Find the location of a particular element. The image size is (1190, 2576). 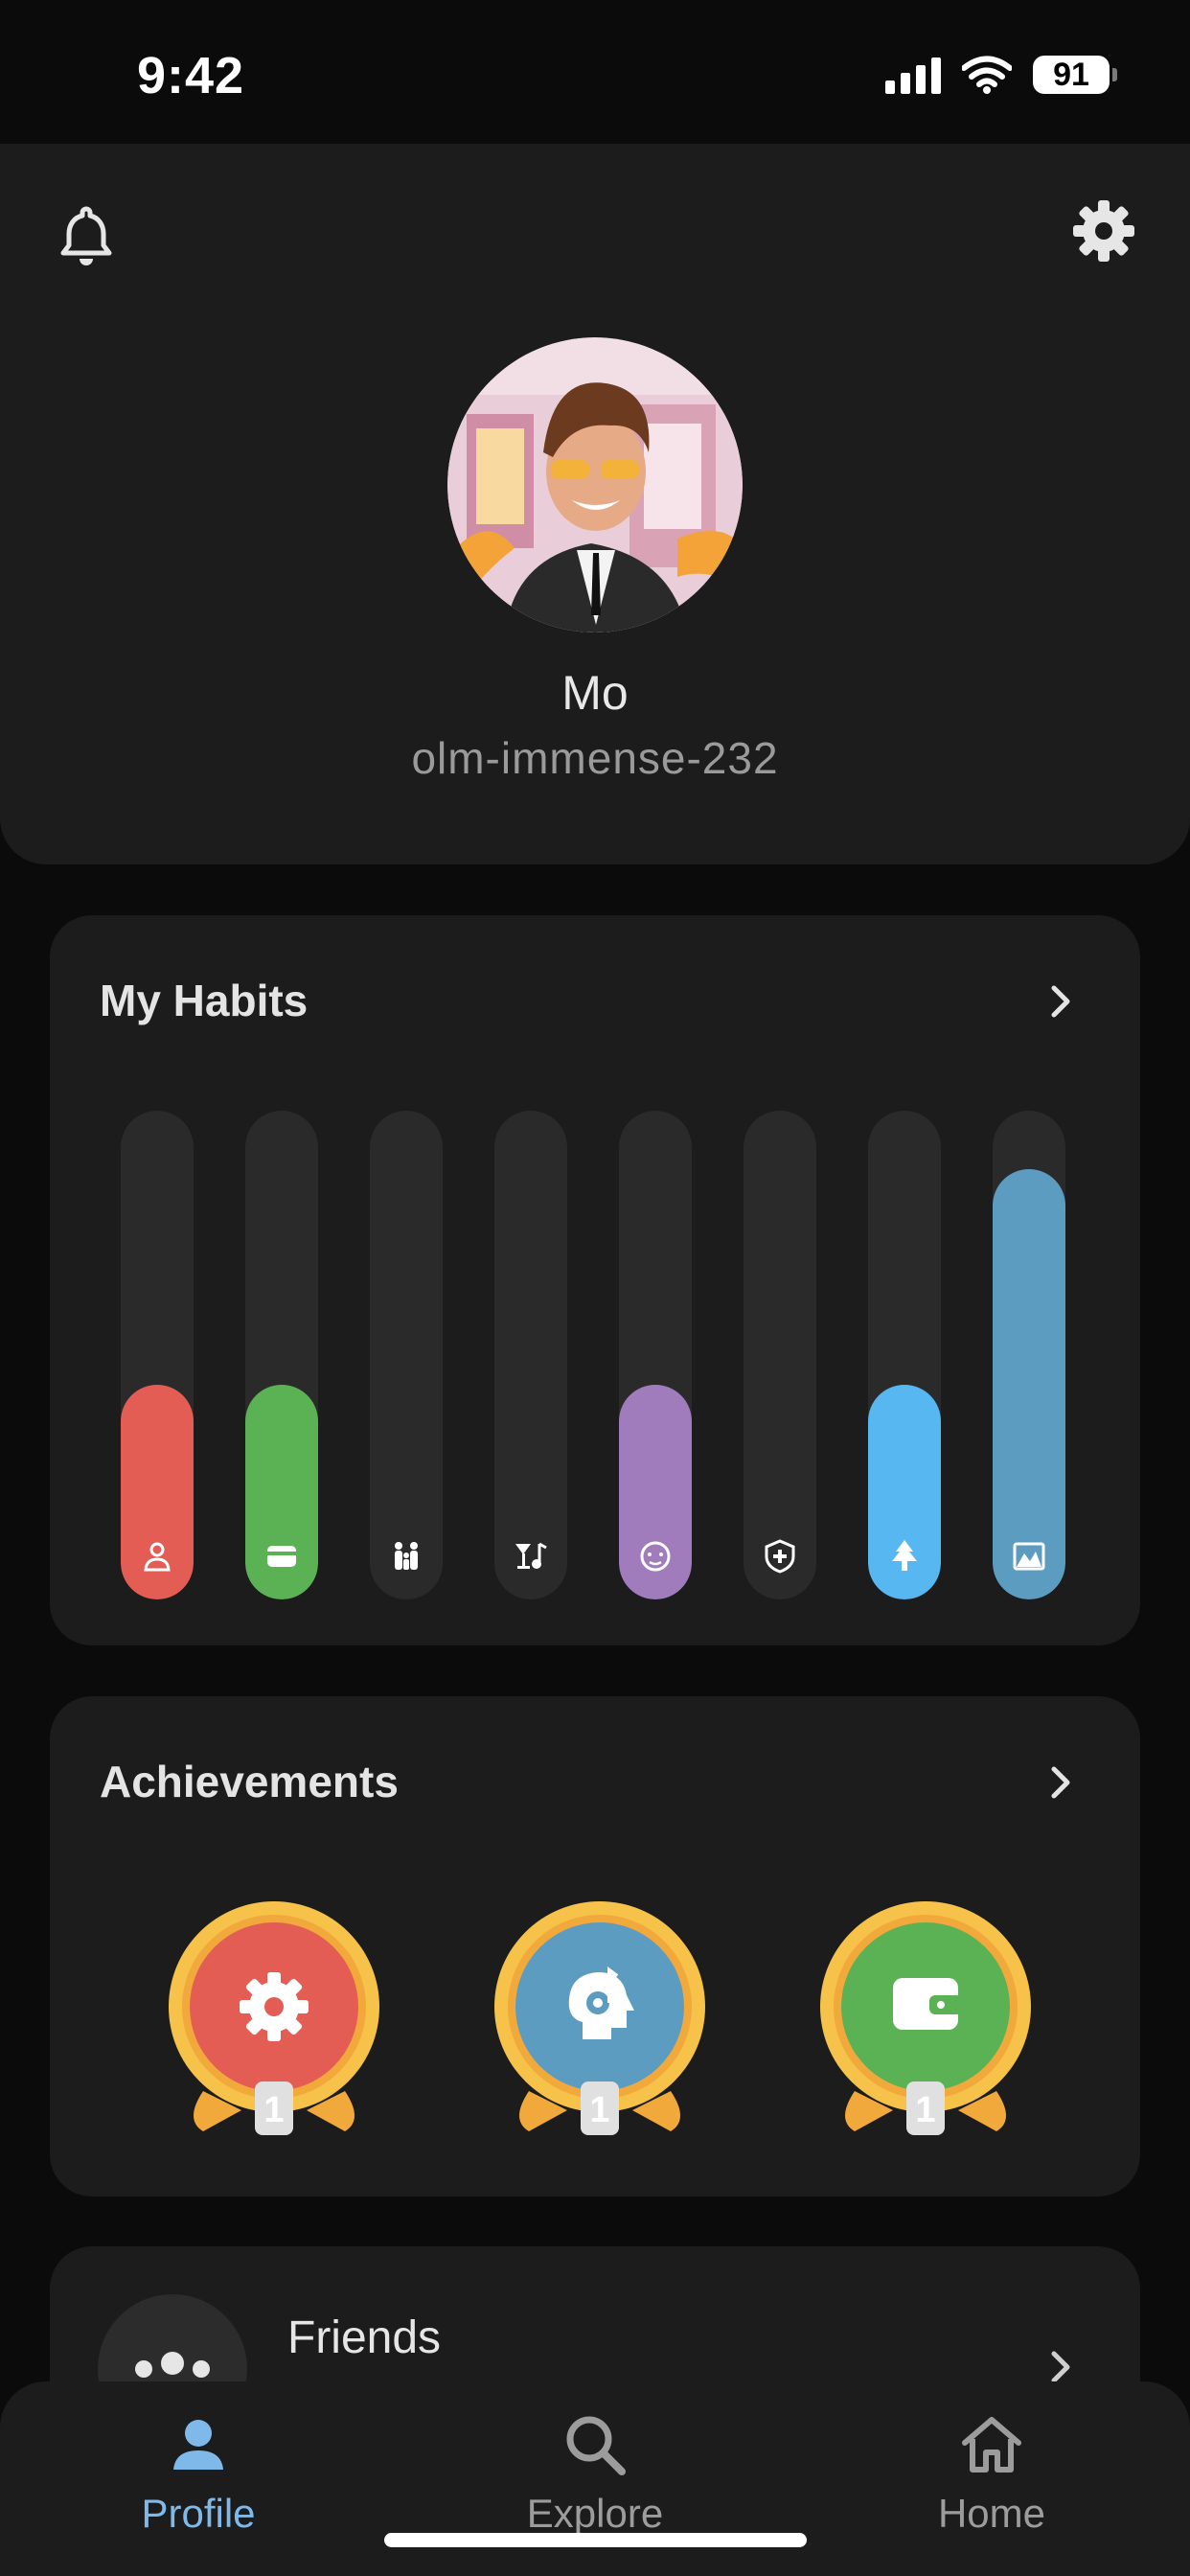

avatar is located at coordinates (595, 484).